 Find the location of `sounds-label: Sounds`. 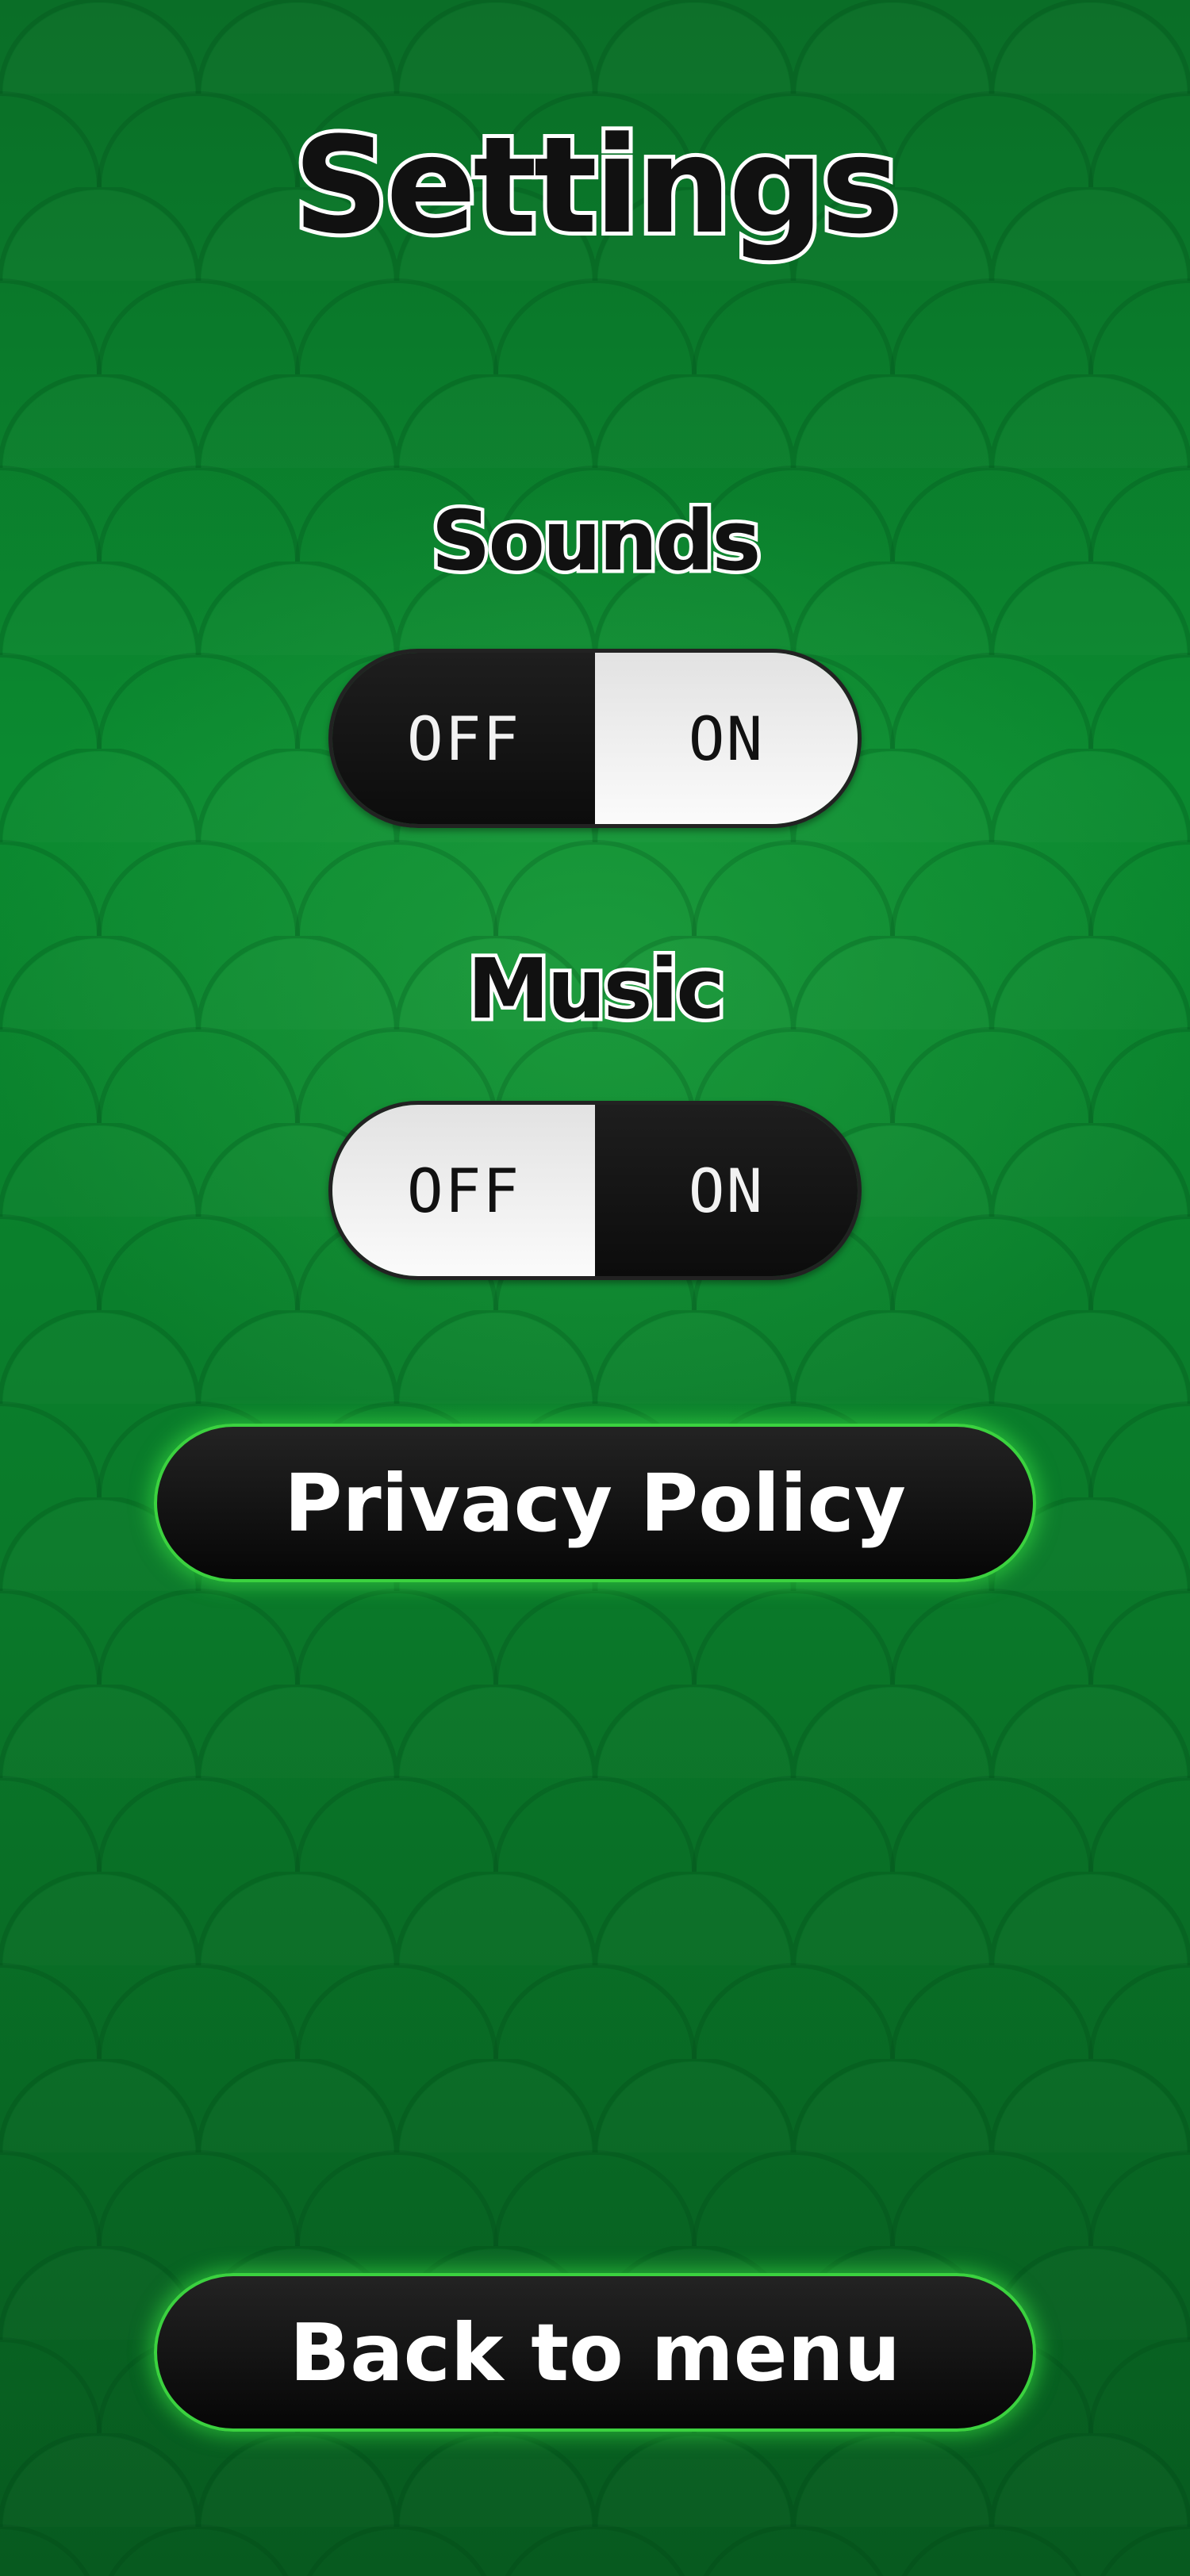

sounds-label: Sounds is located at coordinates (596, 541).